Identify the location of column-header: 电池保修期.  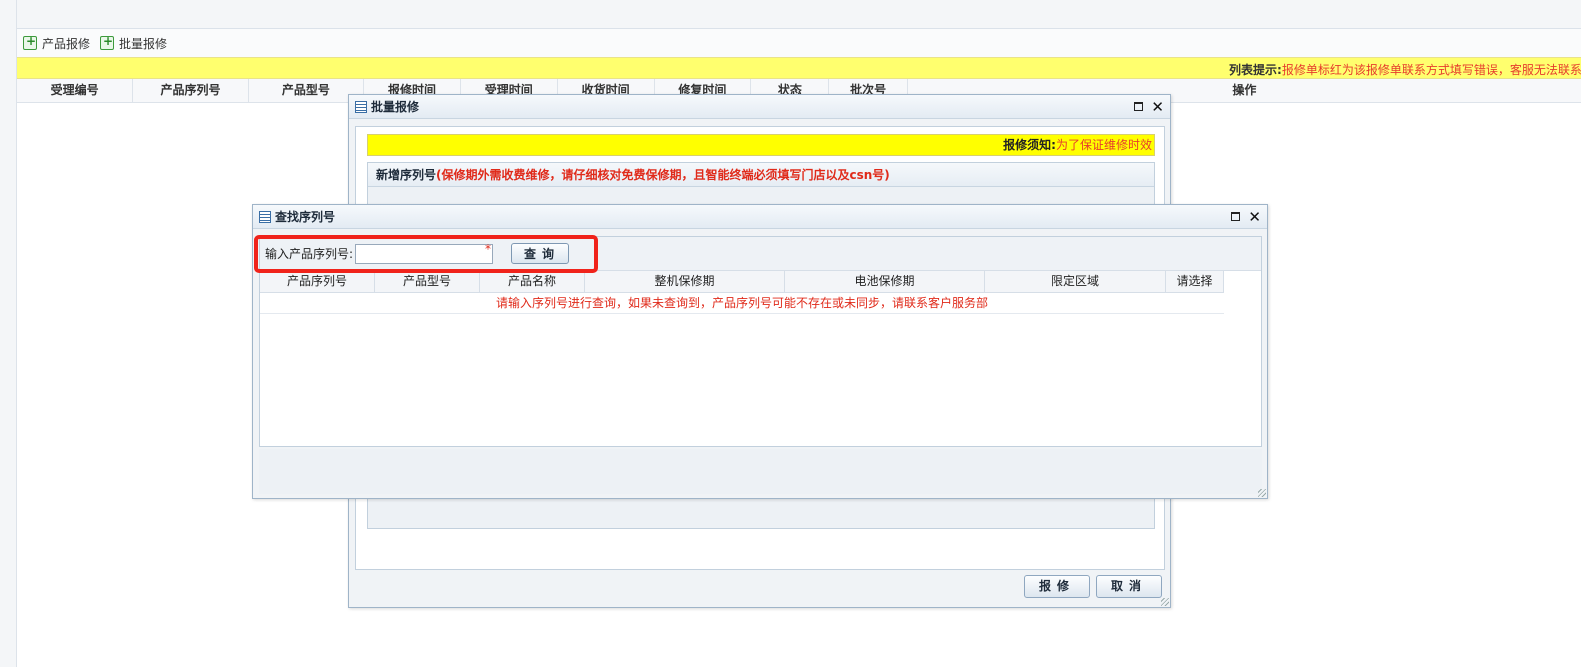
(885, 281).